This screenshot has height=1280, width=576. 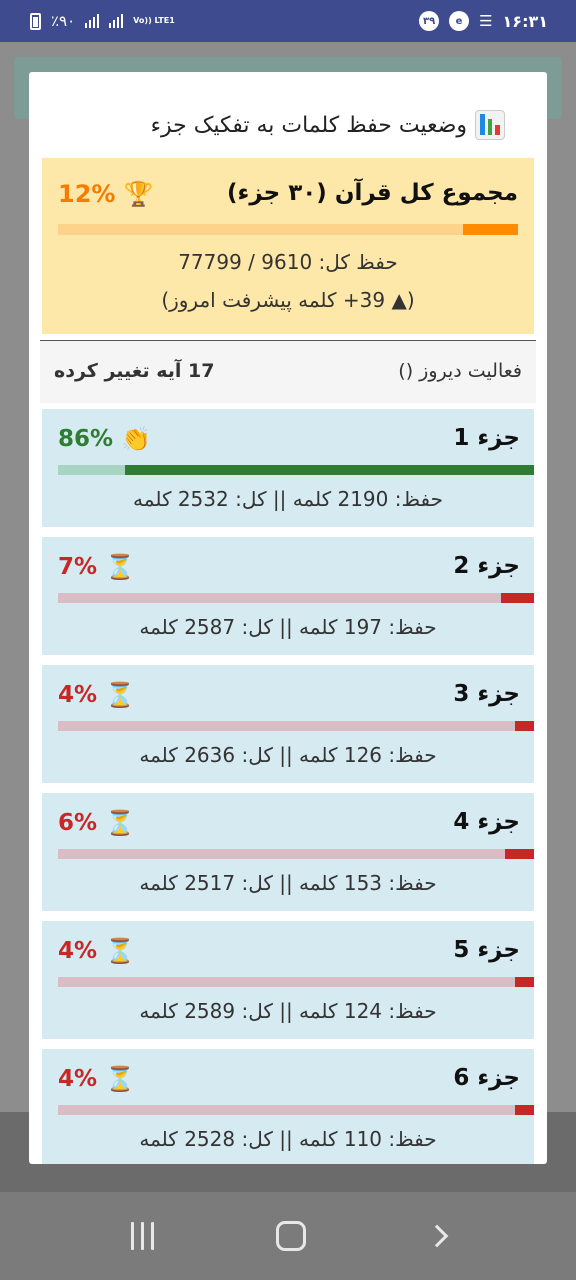 I want to click on total-progress-bar, so click(x=288, y=229).